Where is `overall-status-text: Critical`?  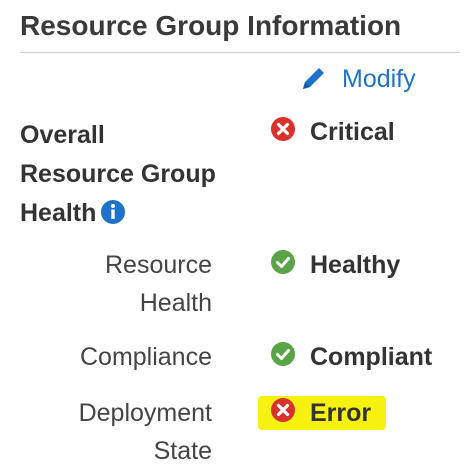 overall-status-text: Critical is located at coordinates (352, 131).